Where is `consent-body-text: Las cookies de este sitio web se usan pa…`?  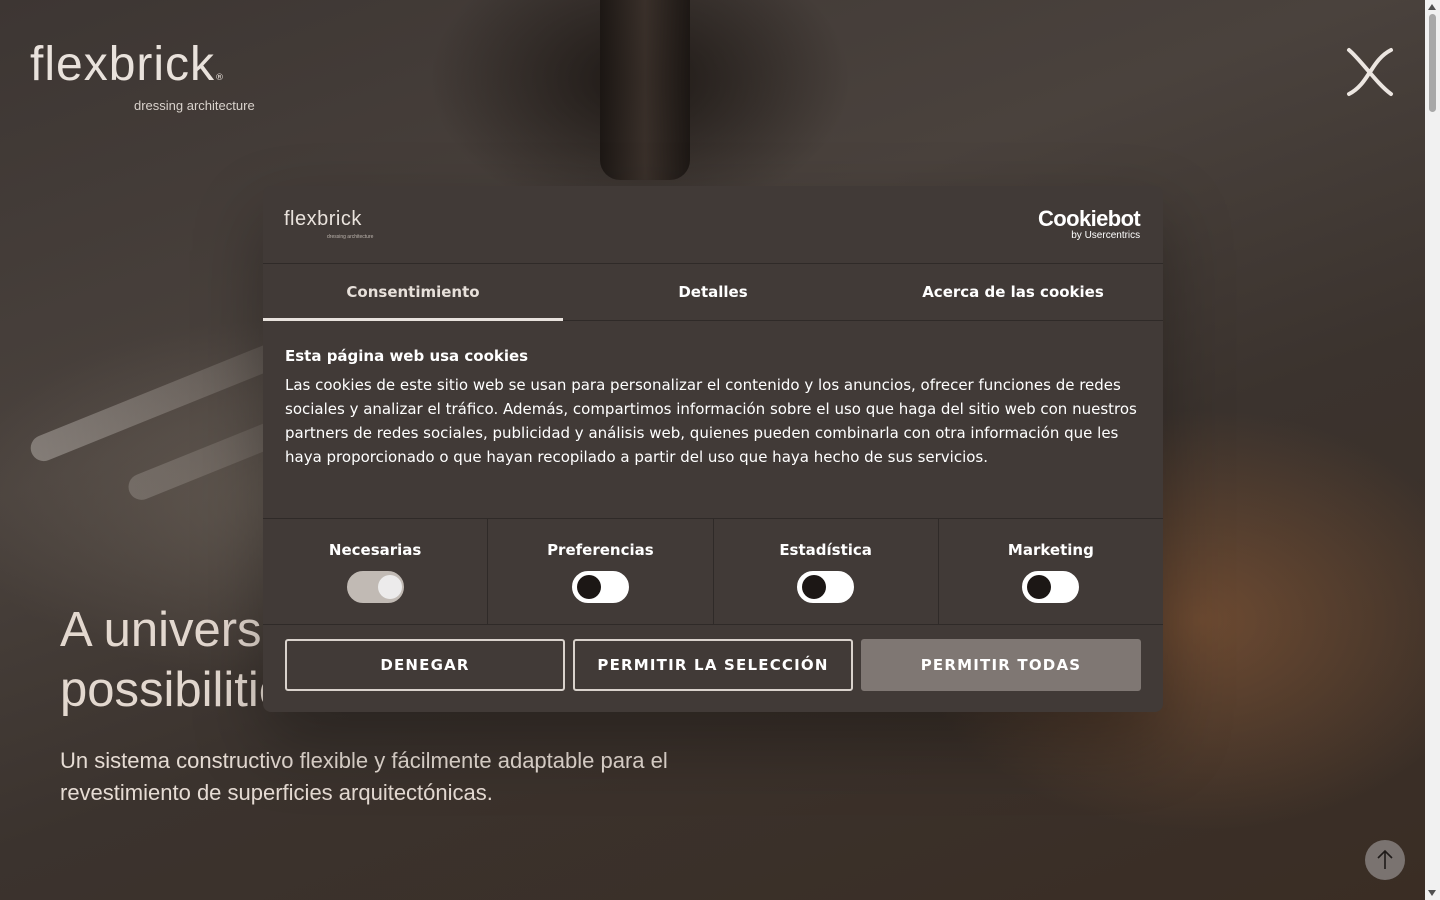 consent-body-text: Las cookies de este sitio web se usan pa… is located at coordinates (711, 421).